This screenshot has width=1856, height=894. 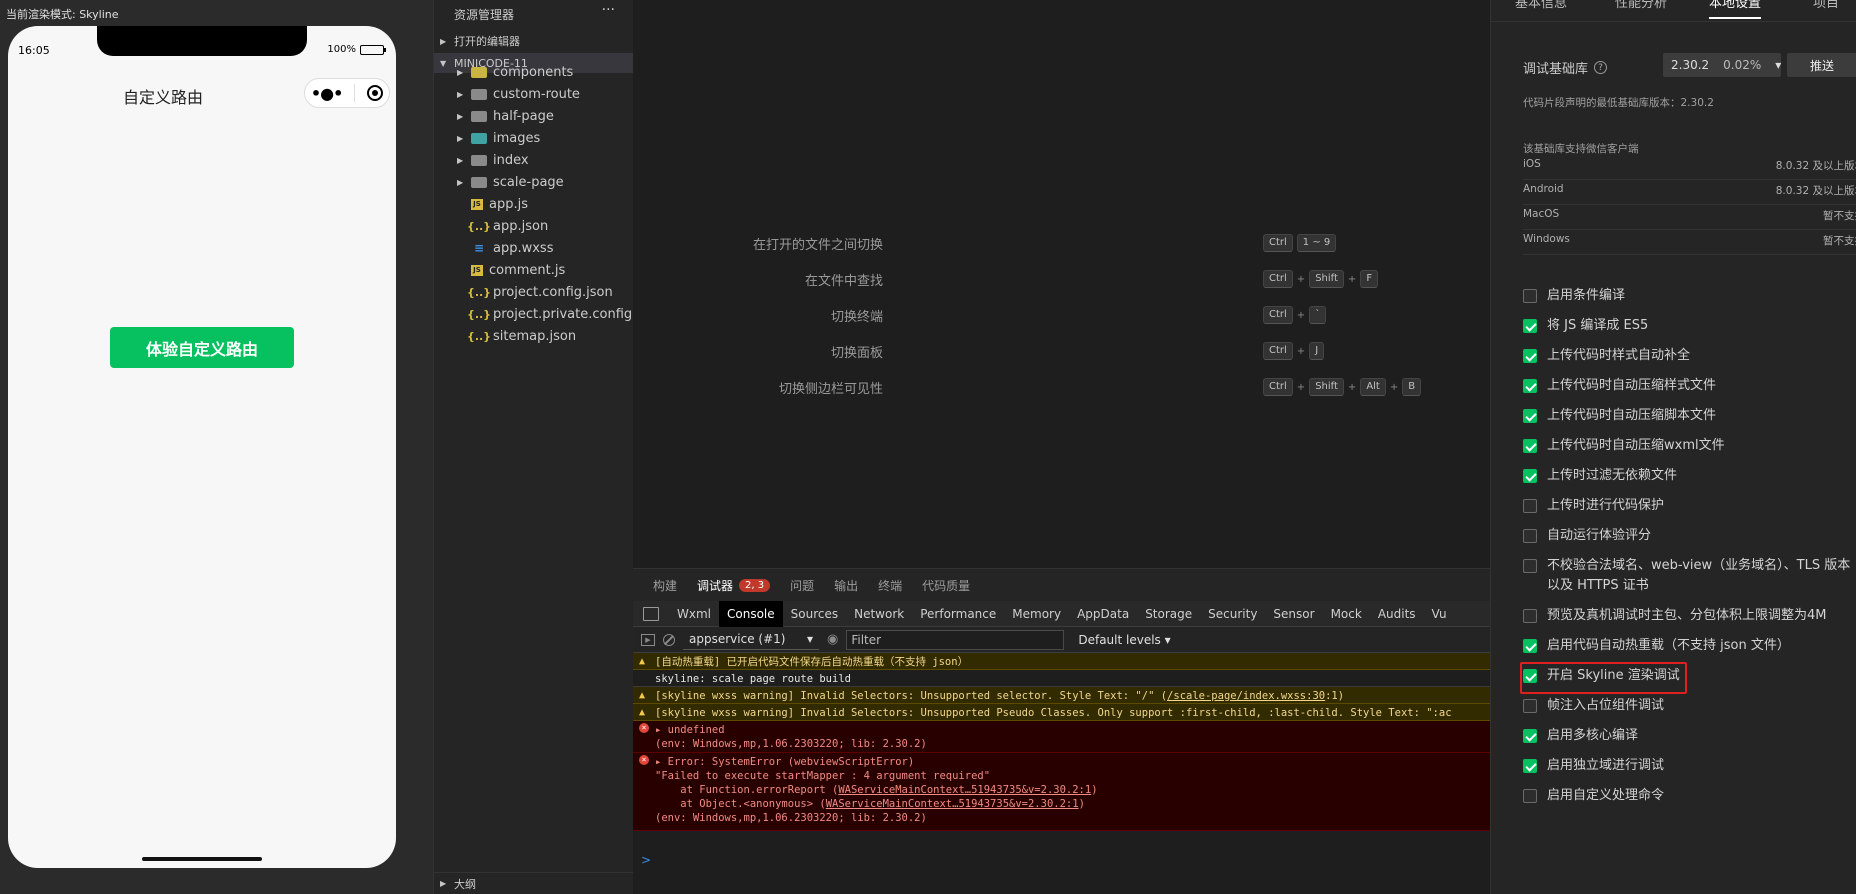 I want to click on log-text: ▸ undefined, so click(x=690, y=730).